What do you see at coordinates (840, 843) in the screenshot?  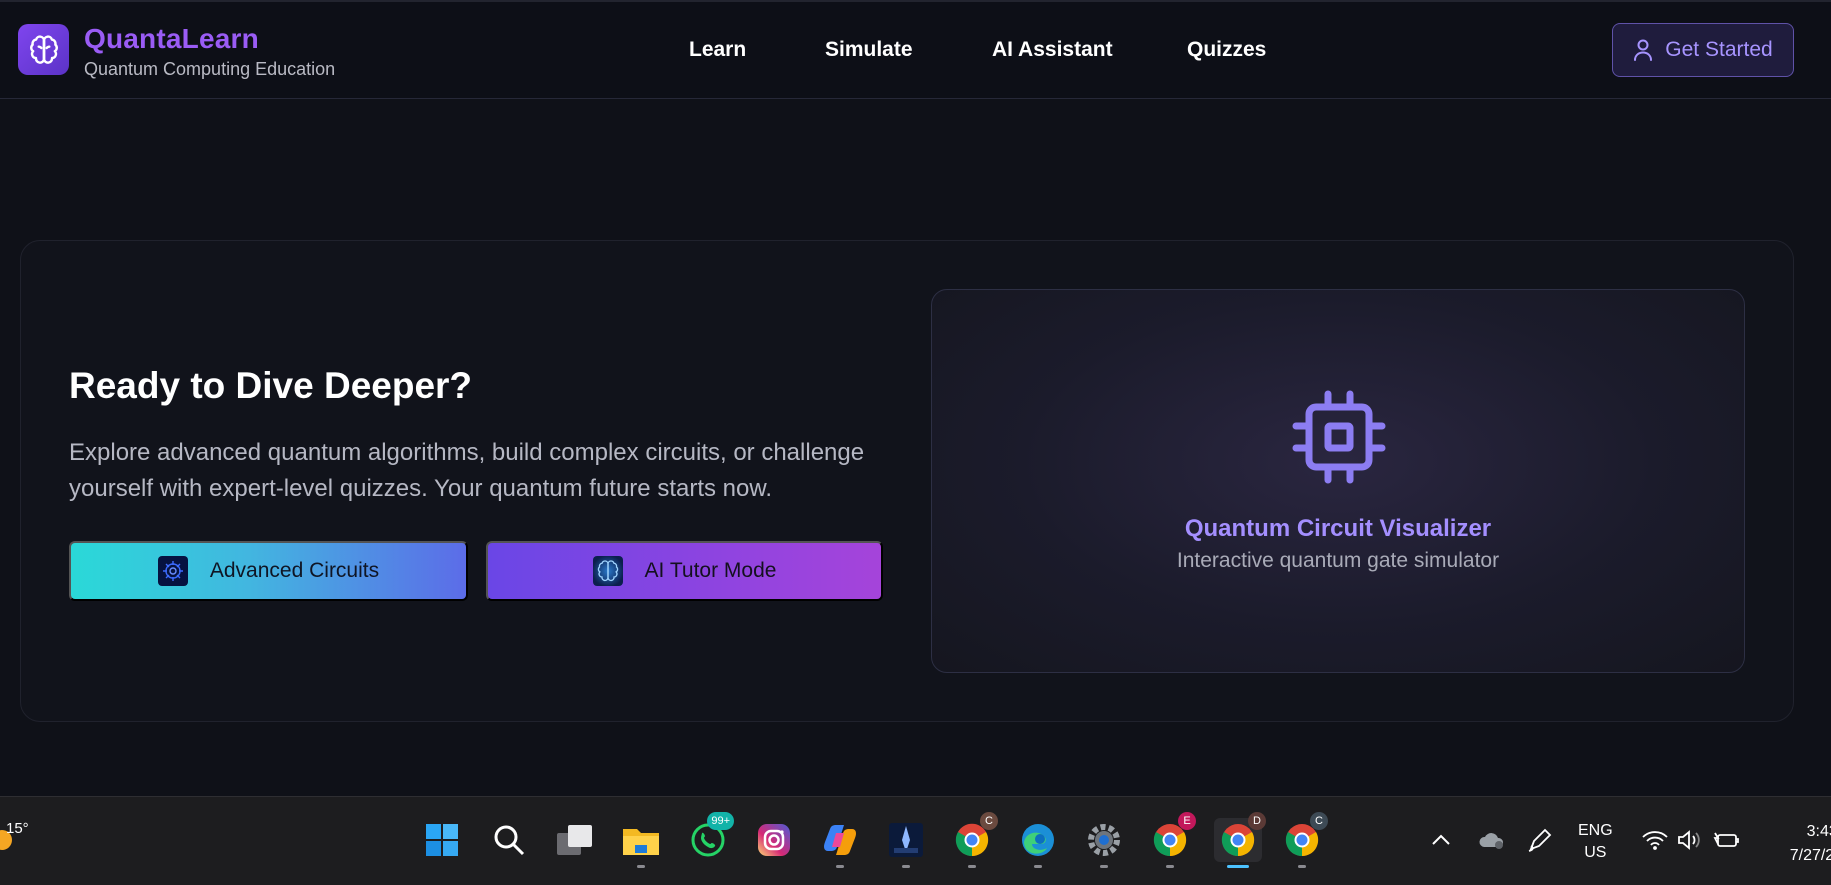 I see `copilot-icon` at bounding box center [840, 843].